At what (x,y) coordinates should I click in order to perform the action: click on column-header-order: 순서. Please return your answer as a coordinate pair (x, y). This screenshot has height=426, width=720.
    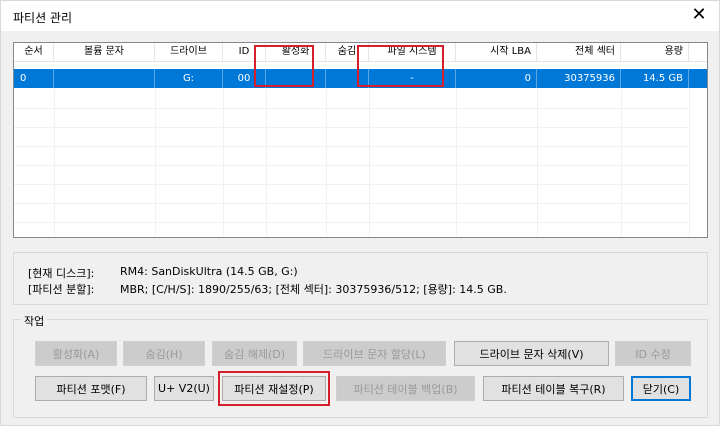
    Looking at the image, I should click on (34, 52).